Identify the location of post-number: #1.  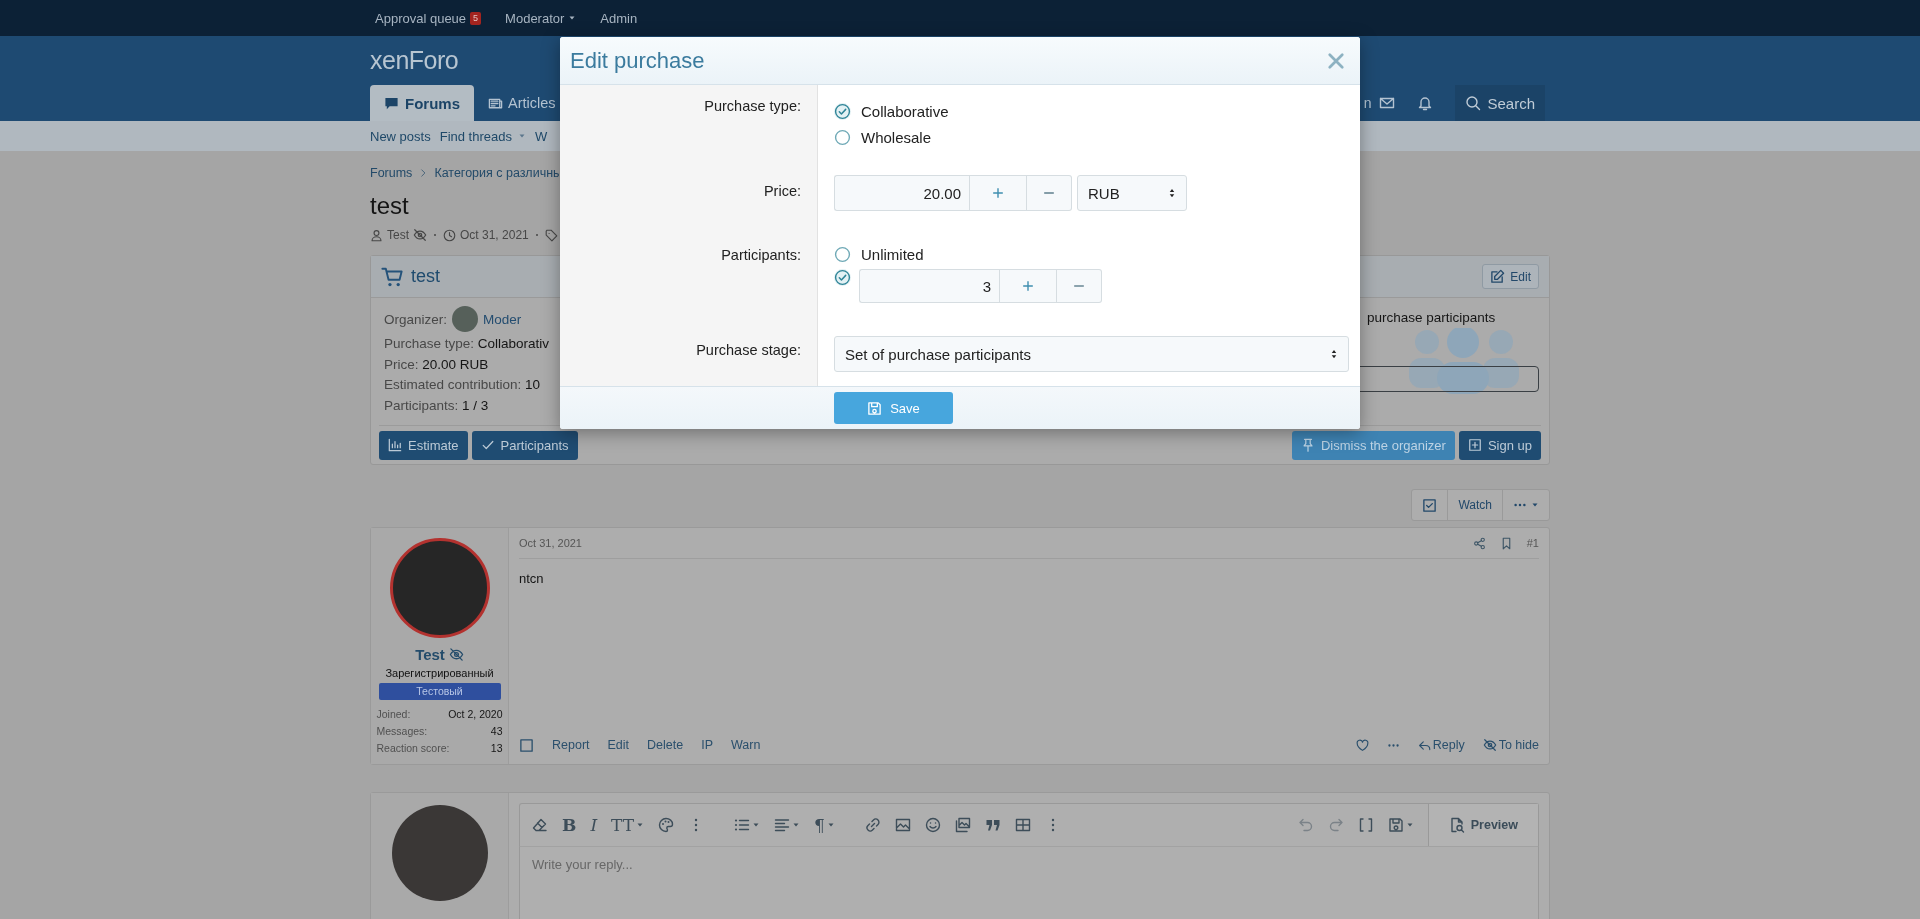
(1532, 543).